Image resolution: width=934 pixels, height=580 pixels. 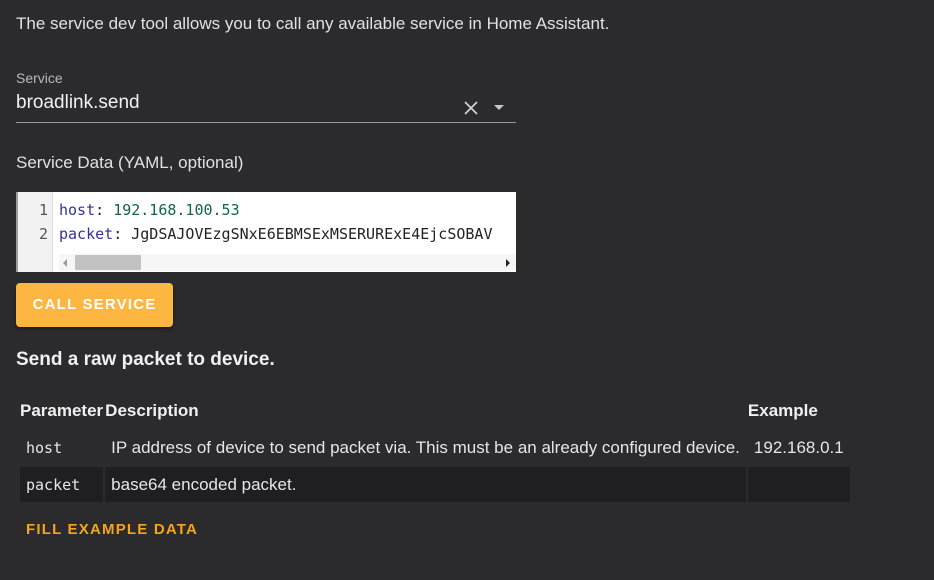 I want to click on yaml-value: 192.168.100.53, so click(x=176, y=210).